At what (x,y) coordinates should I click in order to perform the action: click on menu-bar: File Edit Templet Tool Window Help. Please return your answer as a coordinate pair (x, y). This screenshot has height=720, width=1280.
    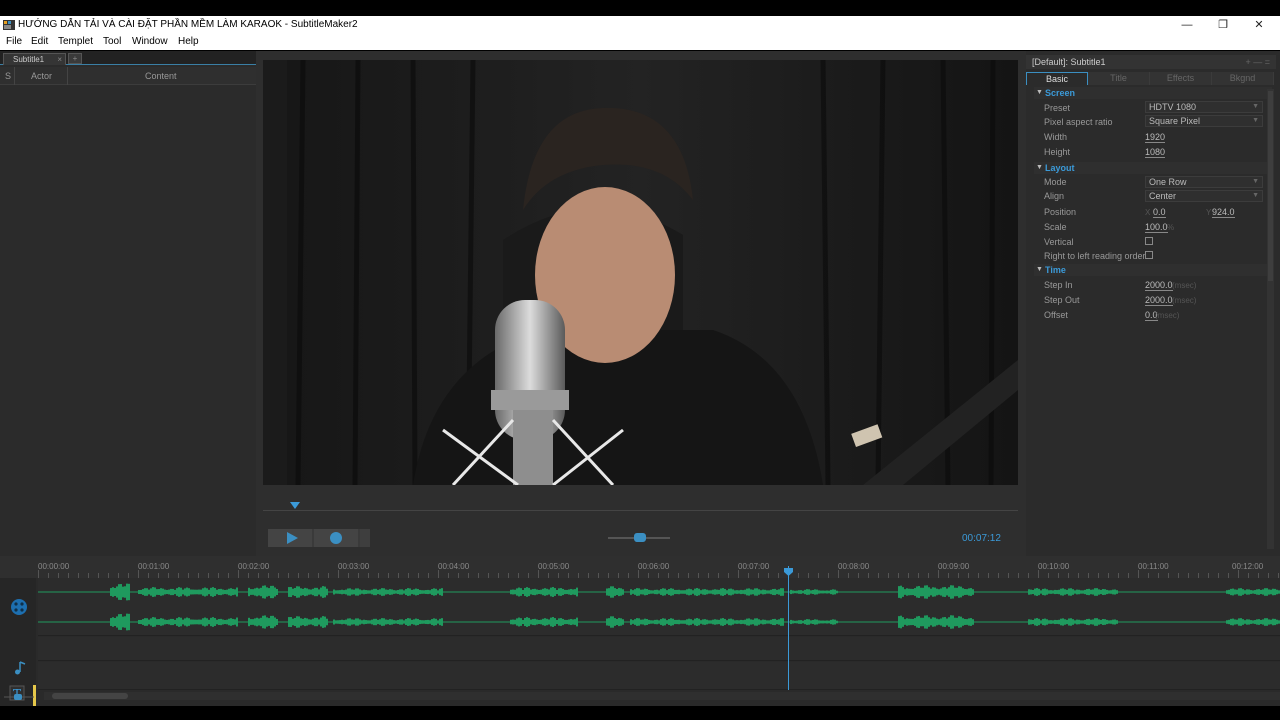
    Looking at the image, I should click on (640, 42).